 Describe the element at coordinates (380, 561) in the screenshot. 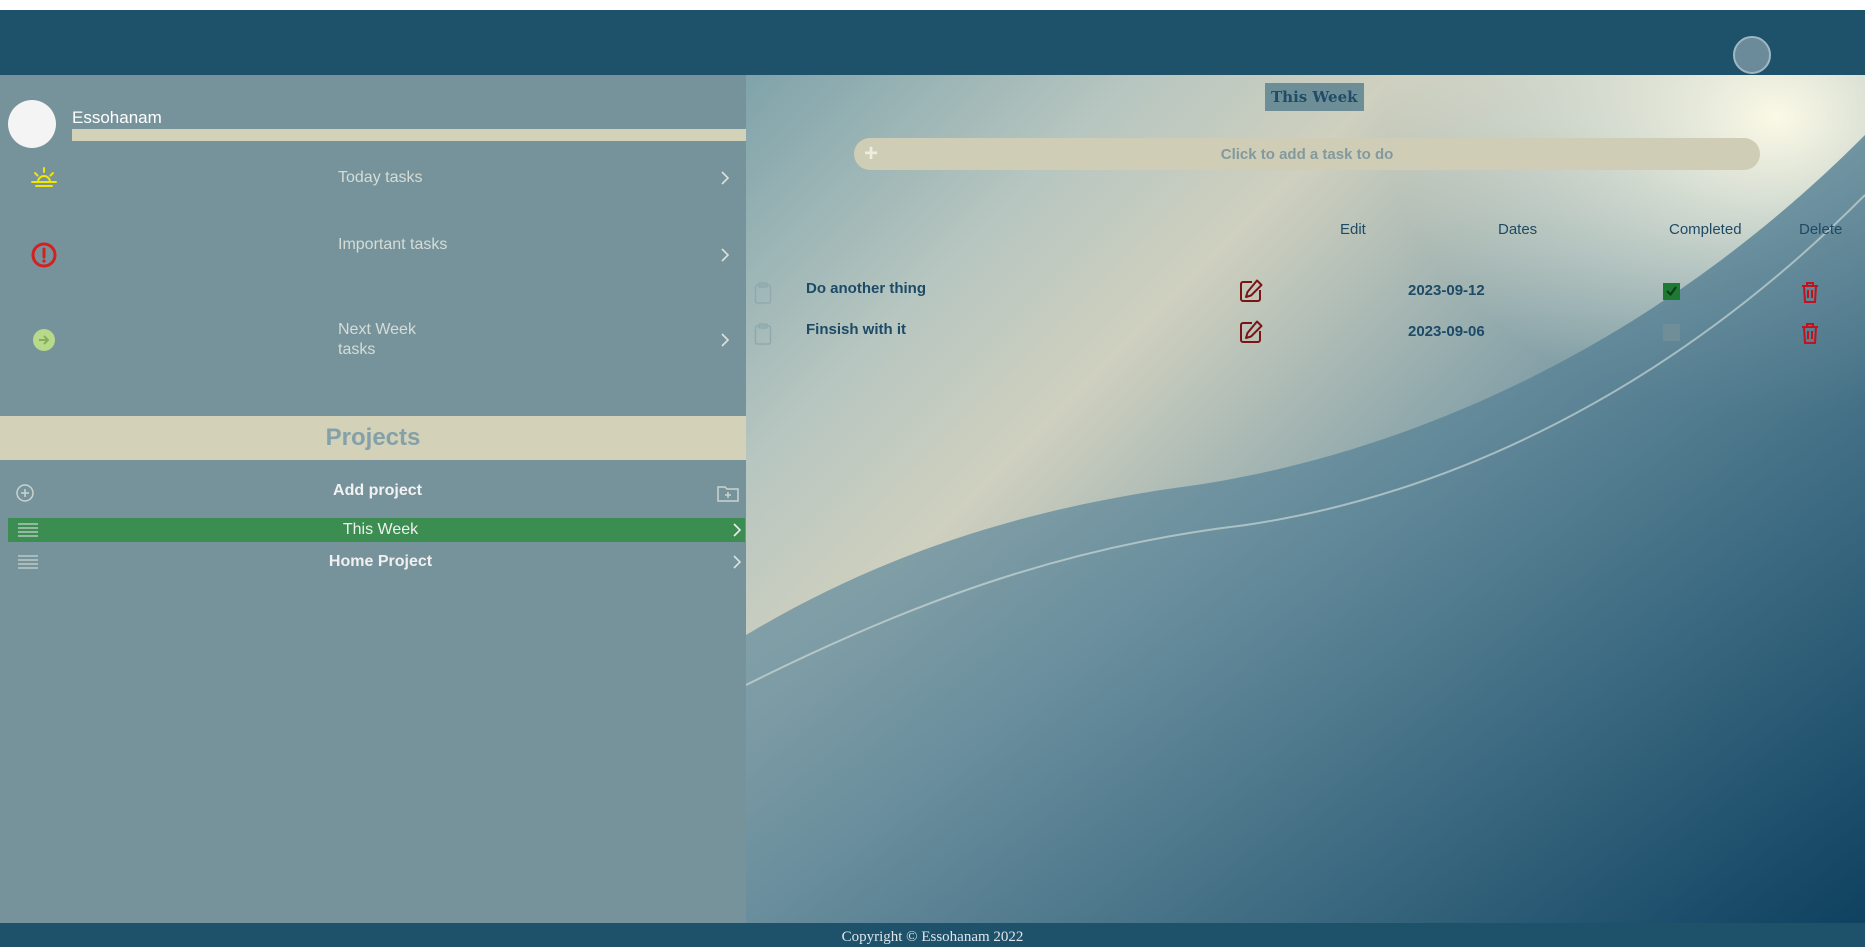

I see `project-label: Home Project` at that location.